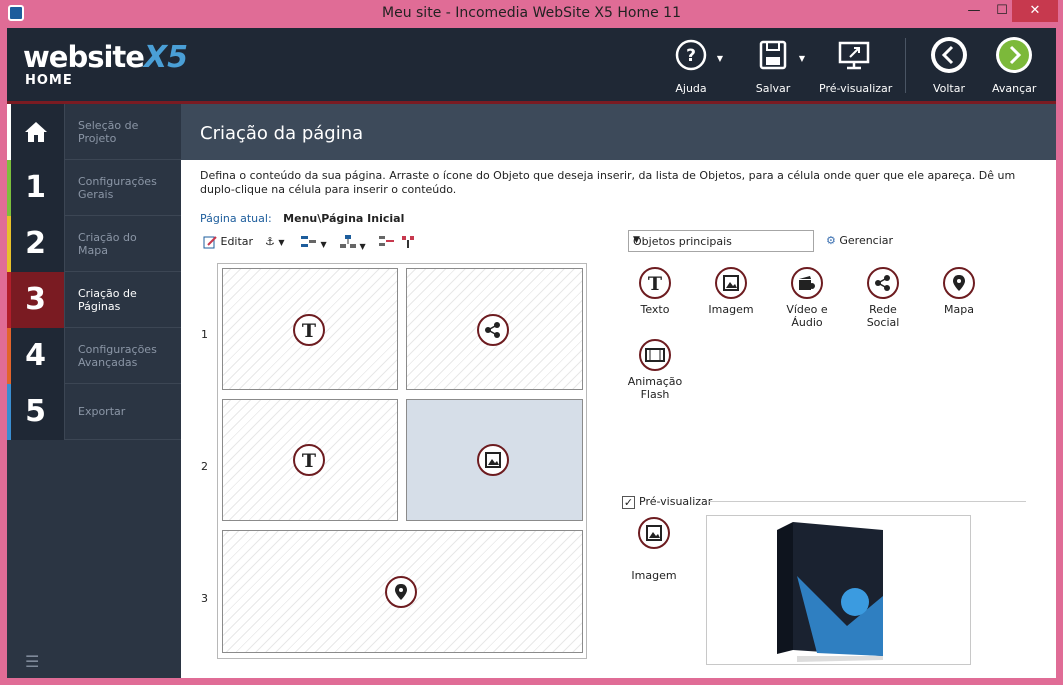 This screenshot has height=685, width=1063. I want to click on page-title: Criação da página, so click(282, 133).